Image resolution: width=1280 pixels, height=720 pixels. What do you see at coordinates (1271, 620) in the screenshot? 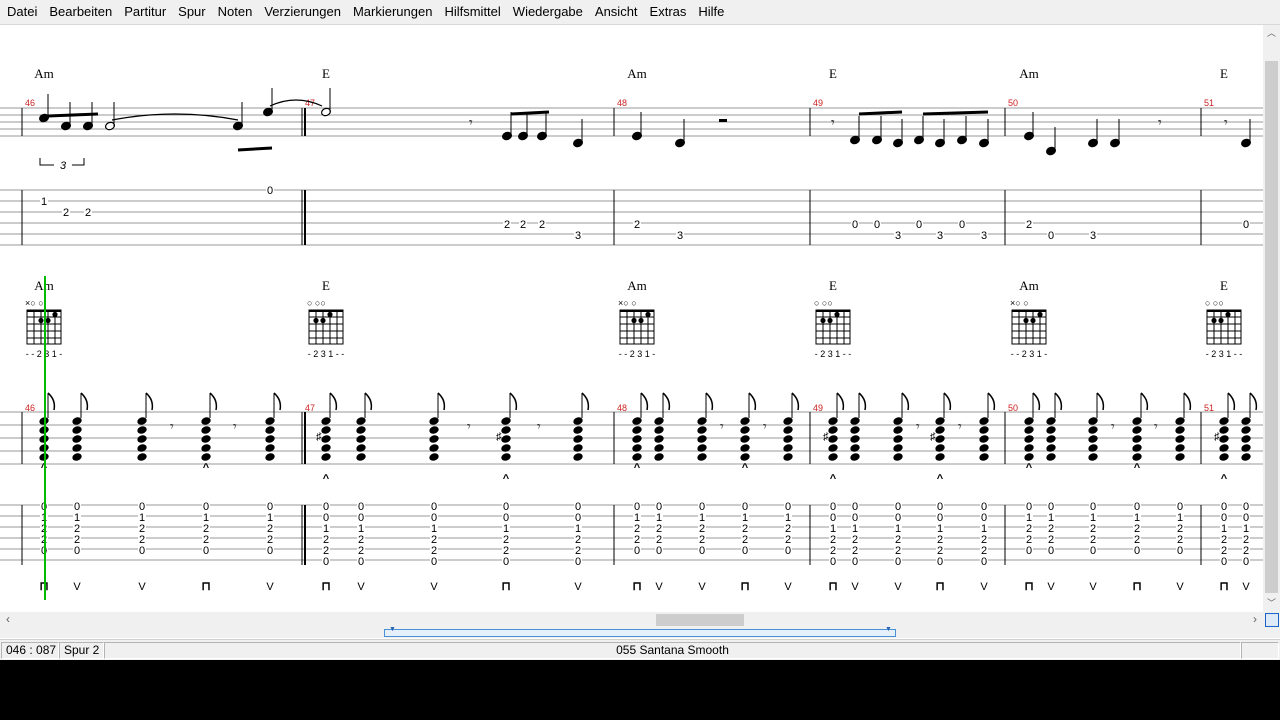
I see `zoom-icon` at bounding box center [1271, 620].